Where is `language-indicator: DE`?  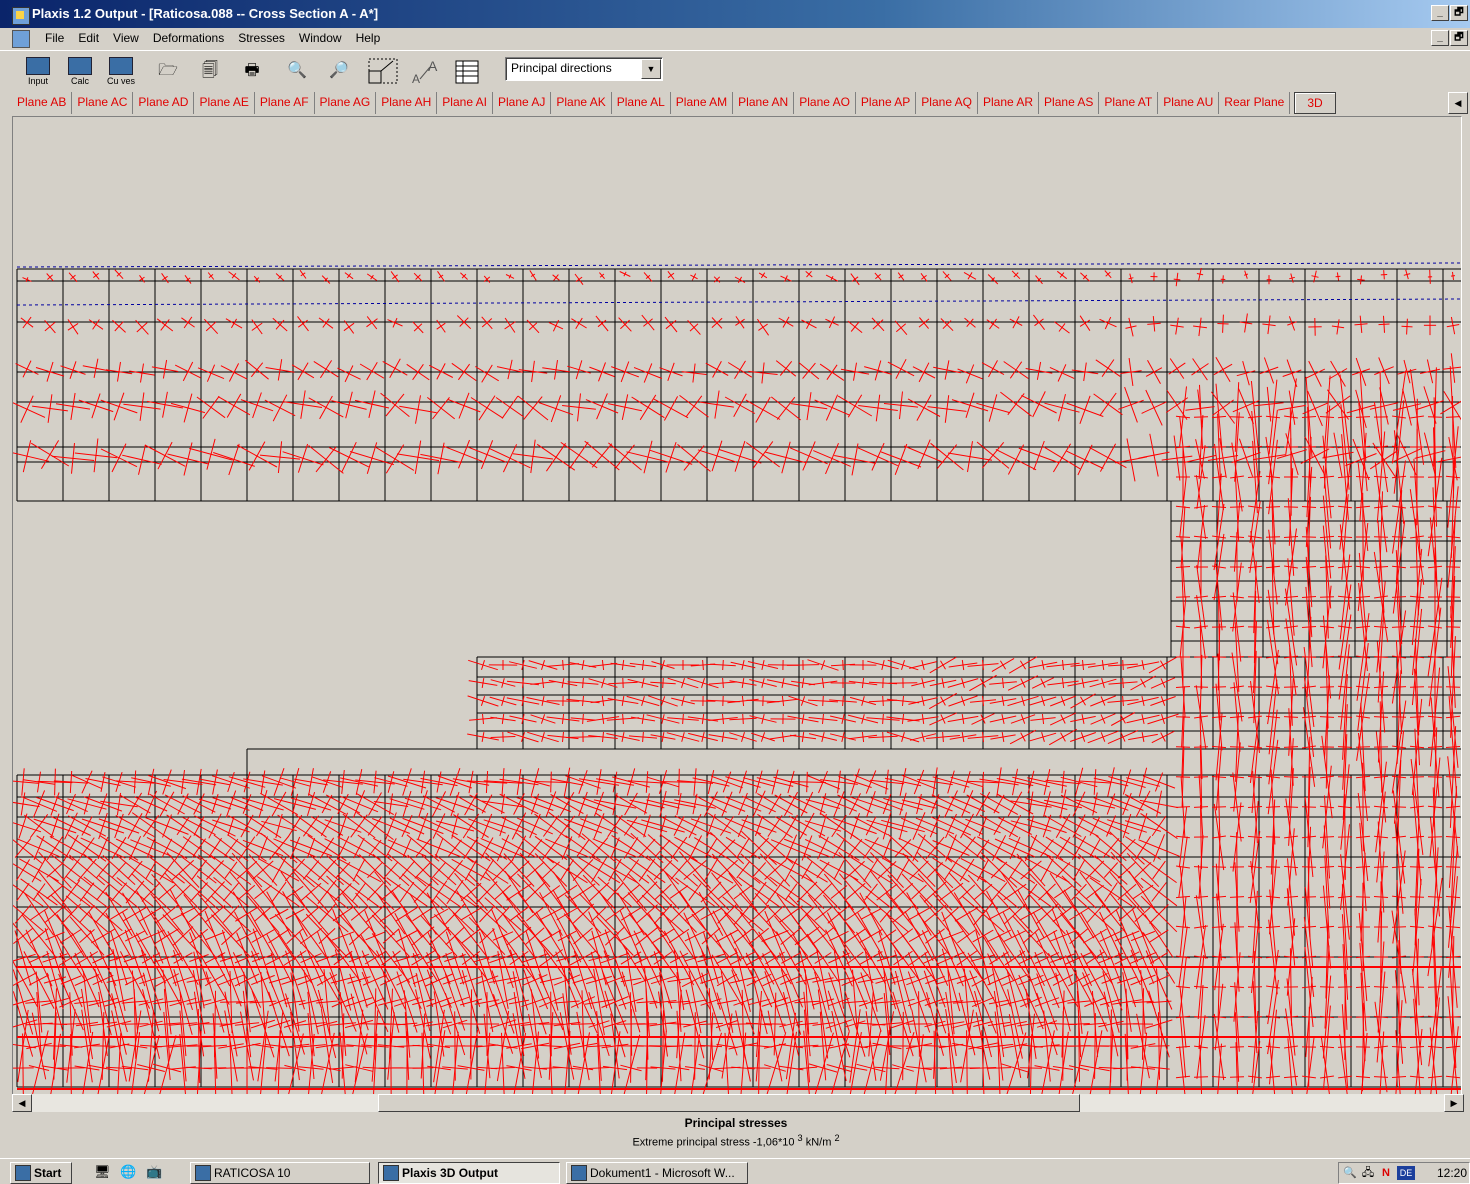
language-indicator: DE is located at coordinates (1406, 1173).